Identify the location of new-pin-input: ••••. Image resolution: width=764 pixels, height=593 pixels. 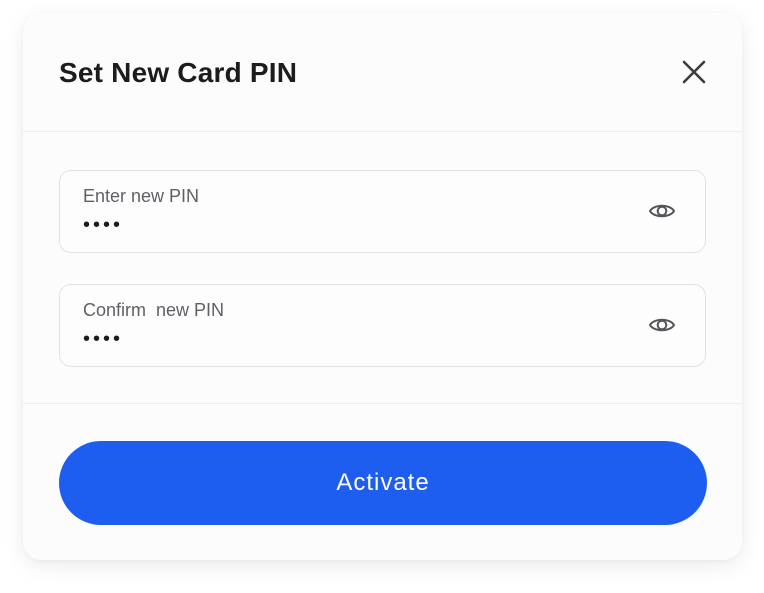
(103, 225).